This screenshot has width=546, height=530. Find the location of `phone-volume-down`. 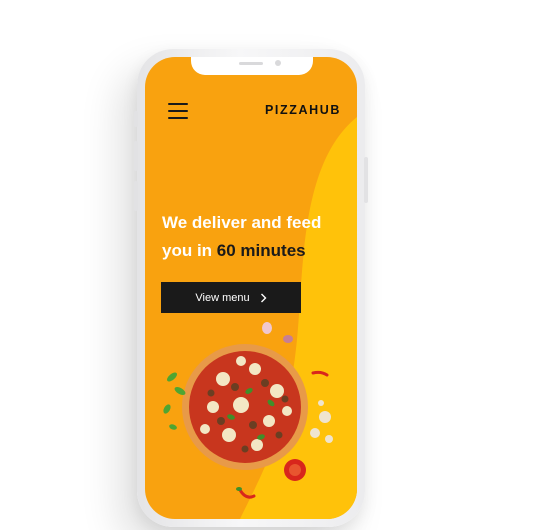

phone-volume-down is located at coordinates (136, 196).